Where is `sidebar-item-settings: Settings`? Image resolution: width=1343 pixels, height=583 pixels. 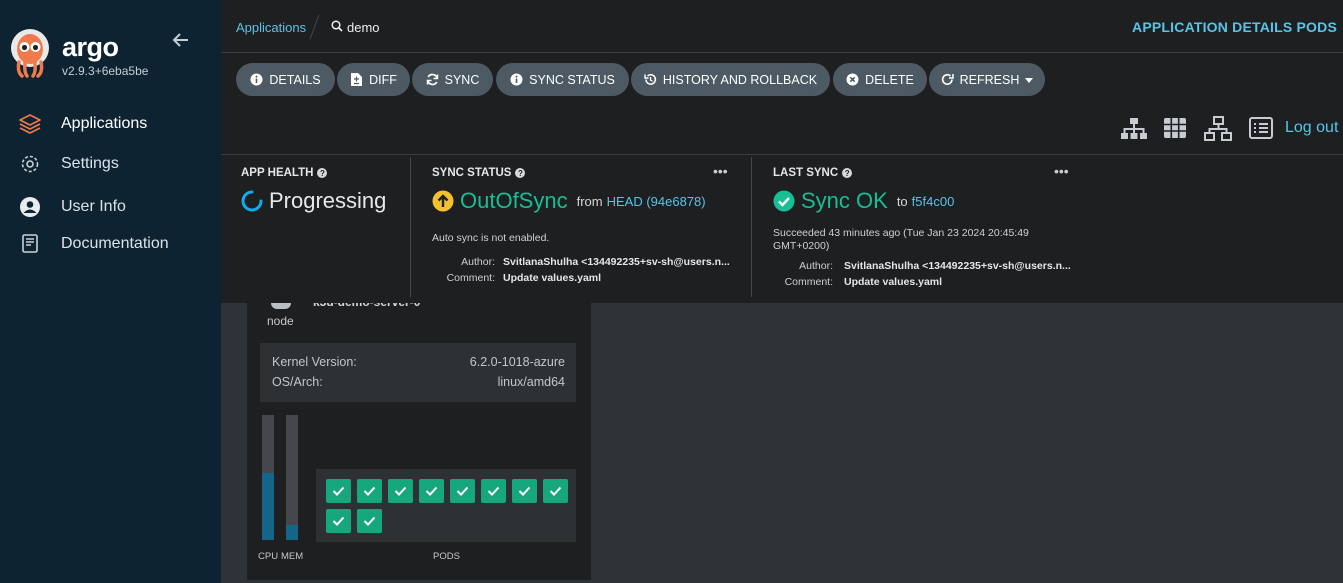
sidebar-item-settings: Settings is located at coordinates (110, 164).